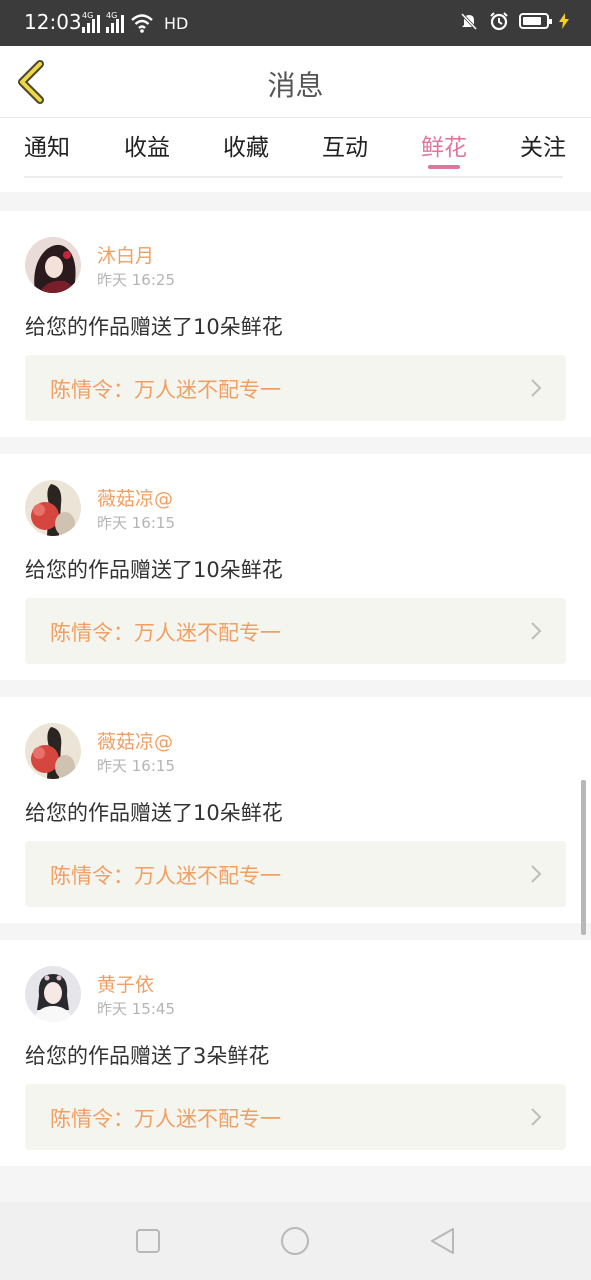 Image resolution: width=591 pixels, height=1280 pixels. I want to click on notification-message: 给您的作品赠送了3朵鲜花, so click(147, 1056).